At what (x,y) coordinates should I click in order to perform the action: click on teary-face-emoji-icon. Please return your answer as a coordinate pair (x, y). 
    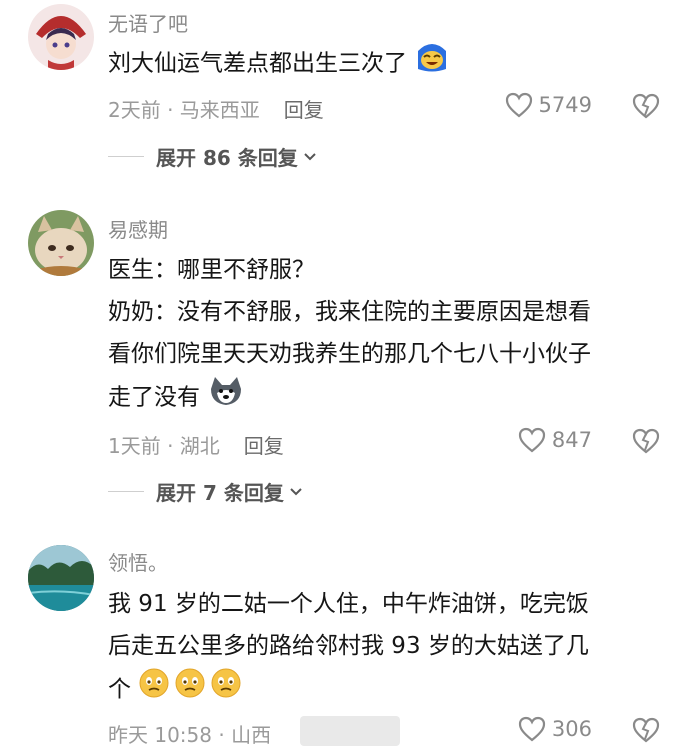
    Looking at the image, I should click on (190, 690).